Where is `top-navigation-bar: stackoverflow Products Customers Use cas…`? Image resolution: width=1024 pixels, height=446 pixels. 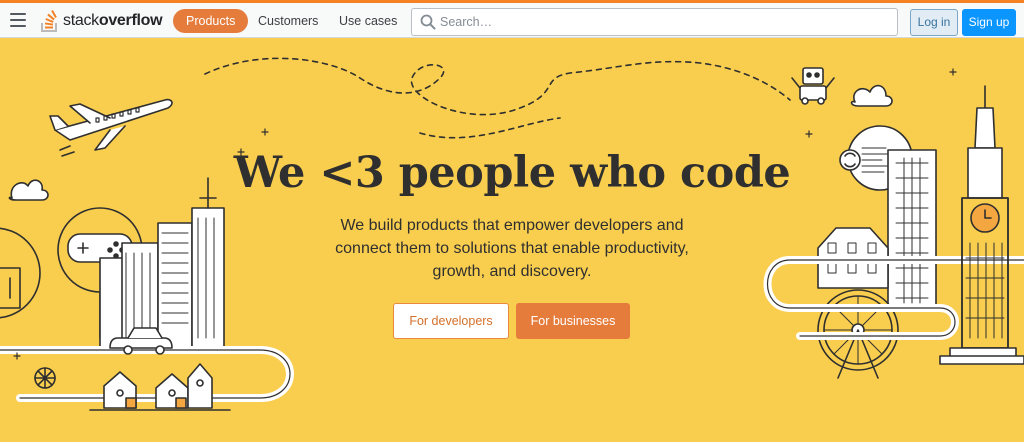 top-navigation-bar: stackoverflow Products Customers Use cas… is located at coordinates (512, 19).